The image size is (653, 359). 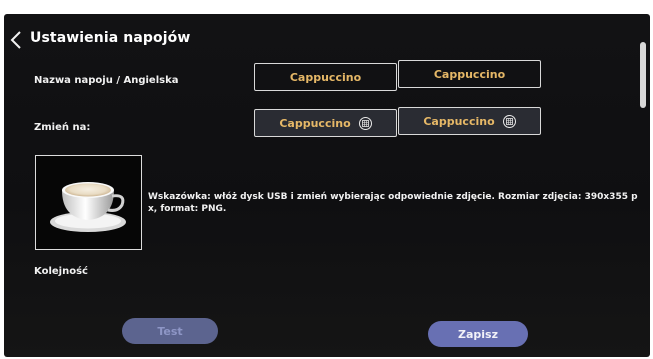 What do you see at coordinates (170, 331) in the screenshot?
I see `test-button: Test` at bounding box center [170, 331].